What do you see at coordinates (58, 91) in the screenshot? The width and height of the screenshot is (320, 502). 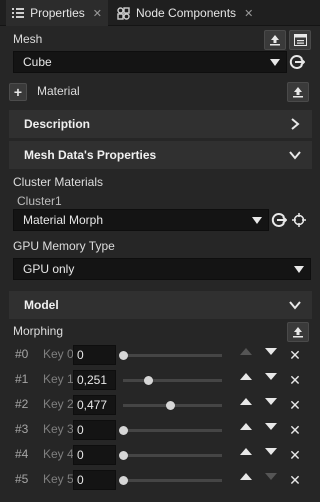 I see `material-label: Material` at bounding box center [58, 91].